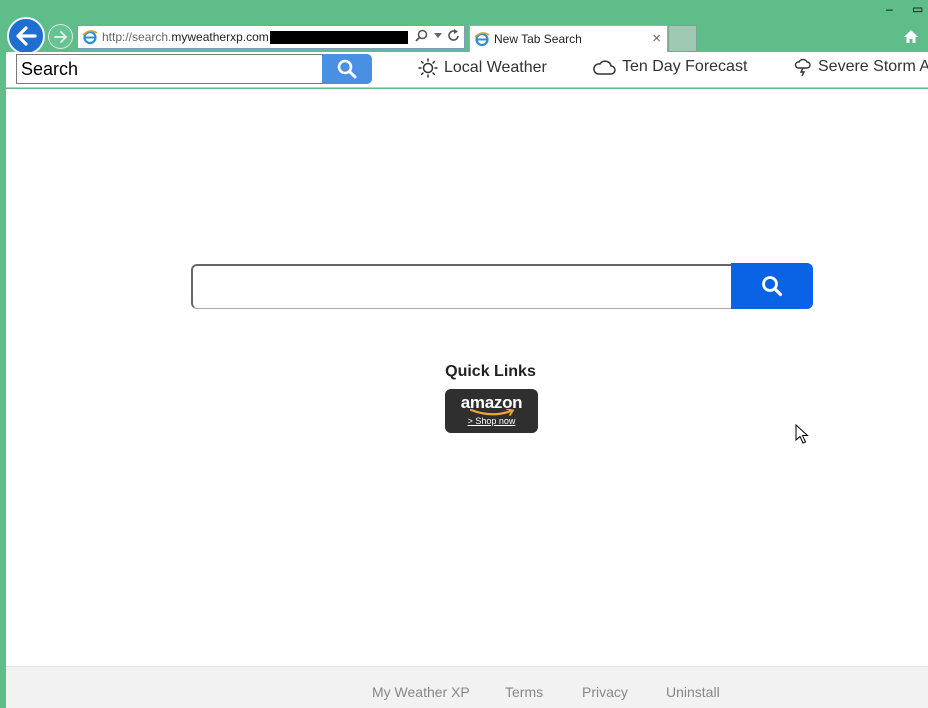  Describe the element at coordinates (491, 402) in the screenshot. I see `amazon-logo: amazon` at that location.